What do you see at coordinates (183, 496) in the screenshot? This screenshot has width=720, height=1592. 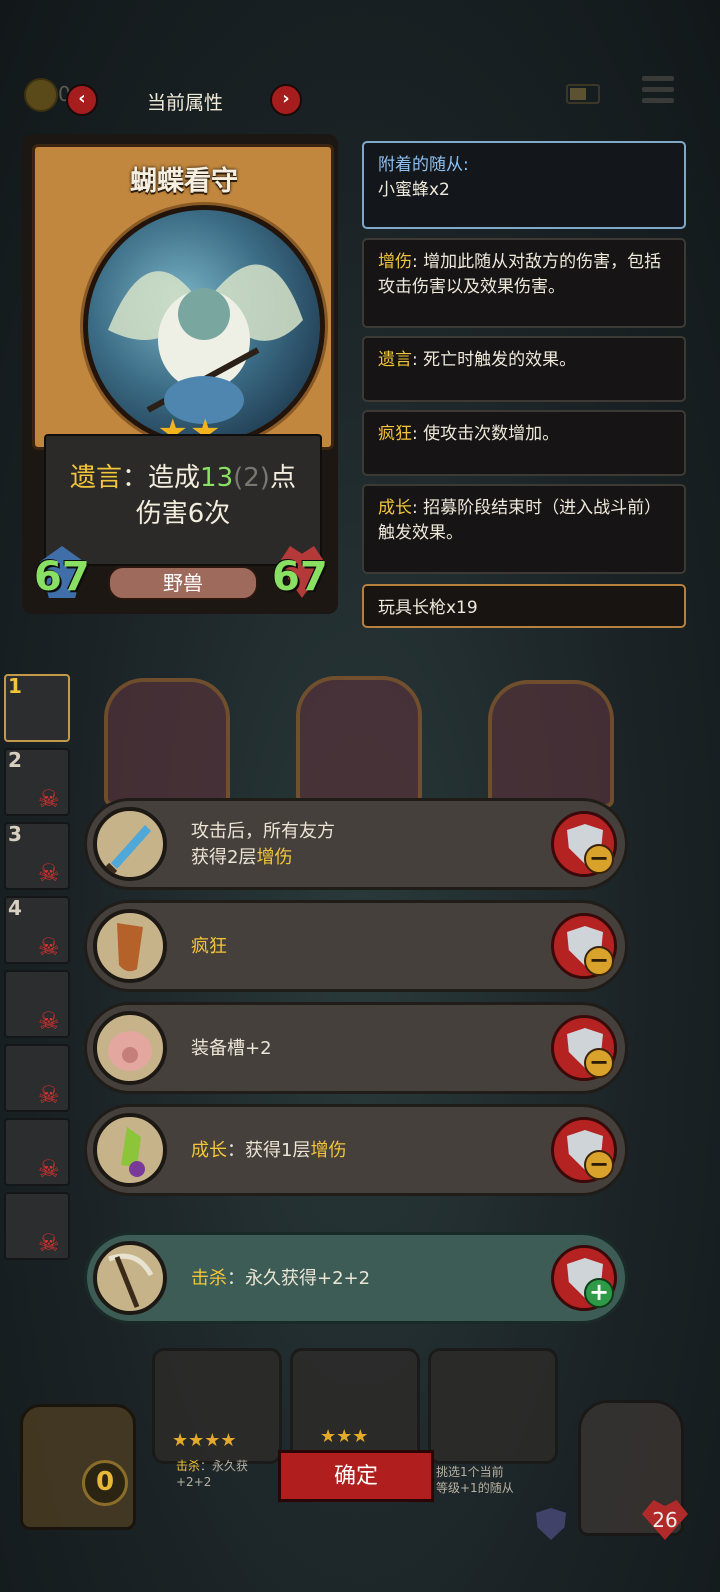 I see `ability-text: 遗言：造成13(2)点 伤害6次` at bounding box center [183, 496].